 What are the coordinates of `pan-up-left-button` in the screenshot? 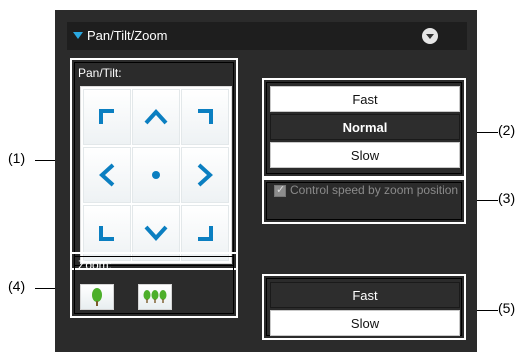 It's located at (107, 117).